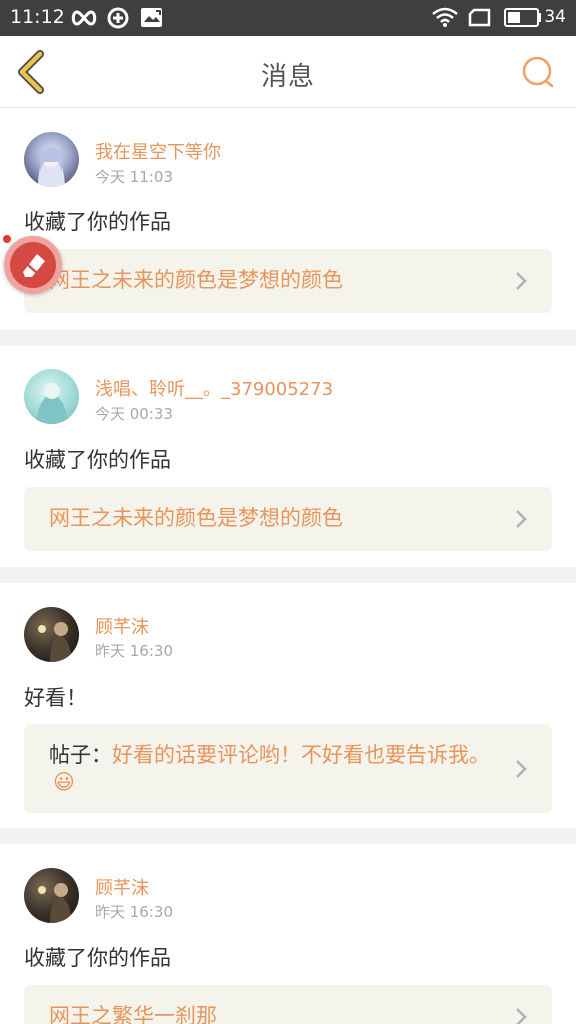 The height and width of the screenshot is (1024, 576). Describe the element at coordinates (134, 177) in the screenshot. I see `timestamp: 今天 11:03` at that location.